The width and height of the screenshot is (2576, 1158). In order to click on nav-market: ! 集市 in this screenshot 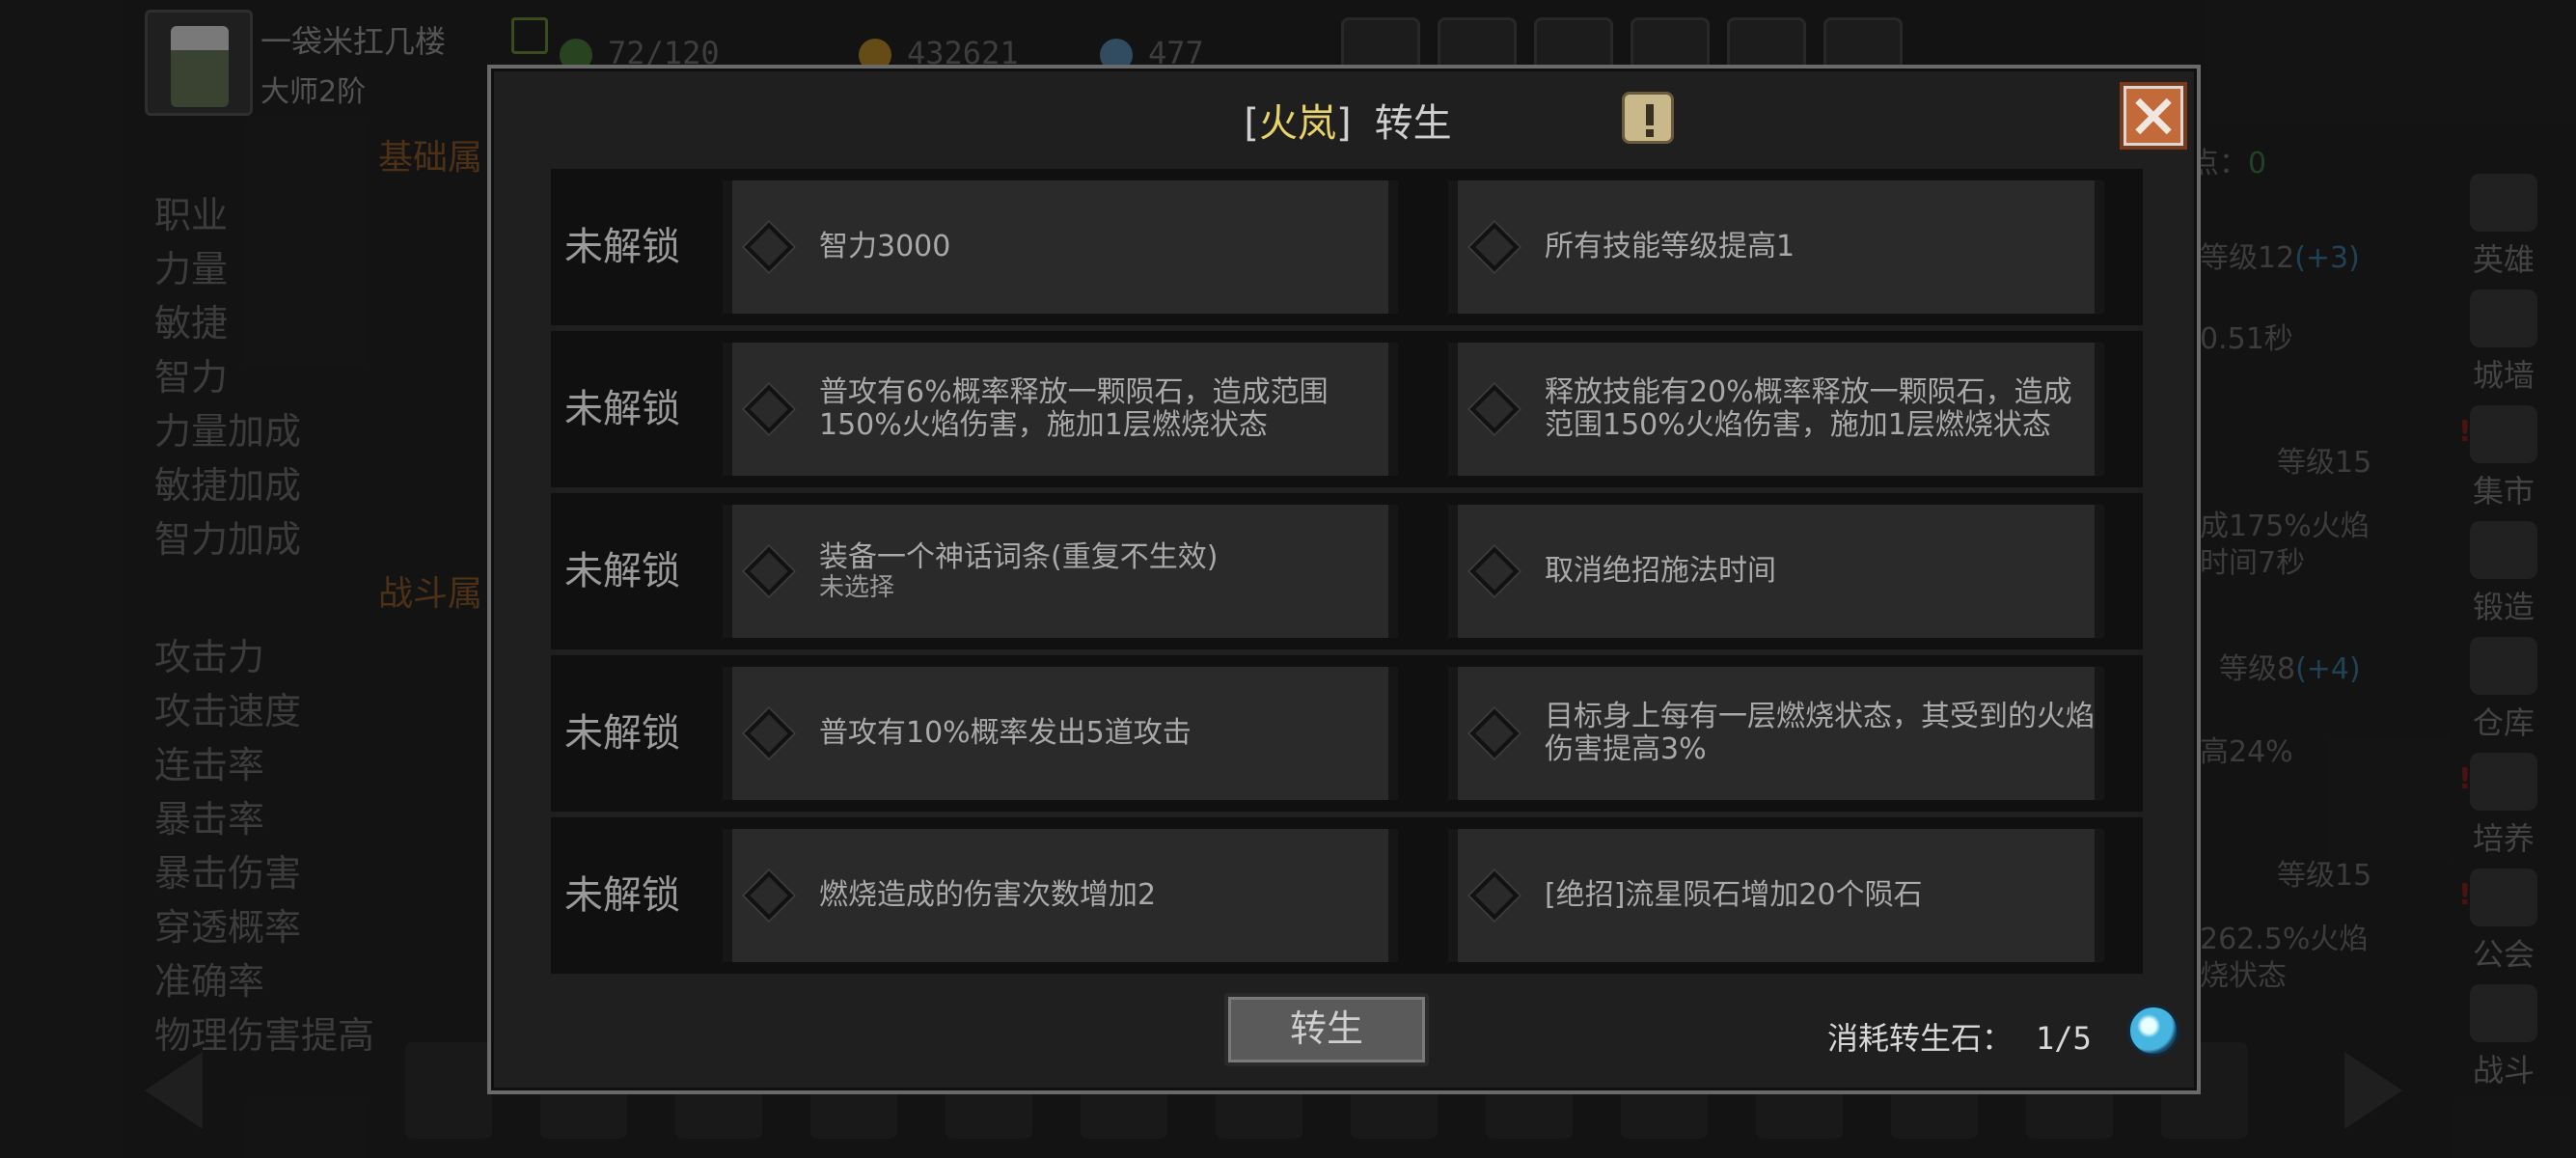, I will do `click(2504, 458)`.